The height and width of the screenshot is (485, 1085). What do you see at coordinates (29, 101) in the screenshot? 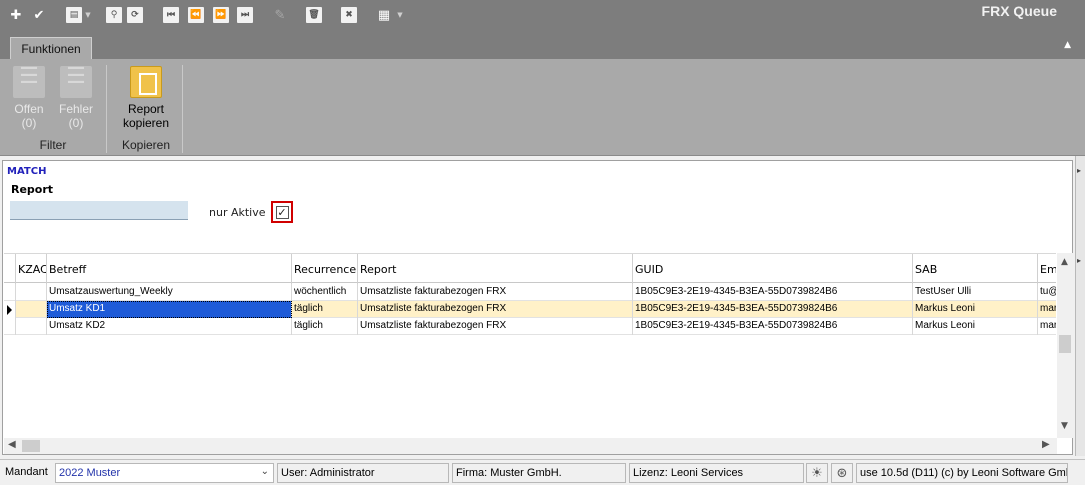
I see `offen-button: Offen (0)` at bounding box center [29, 101].